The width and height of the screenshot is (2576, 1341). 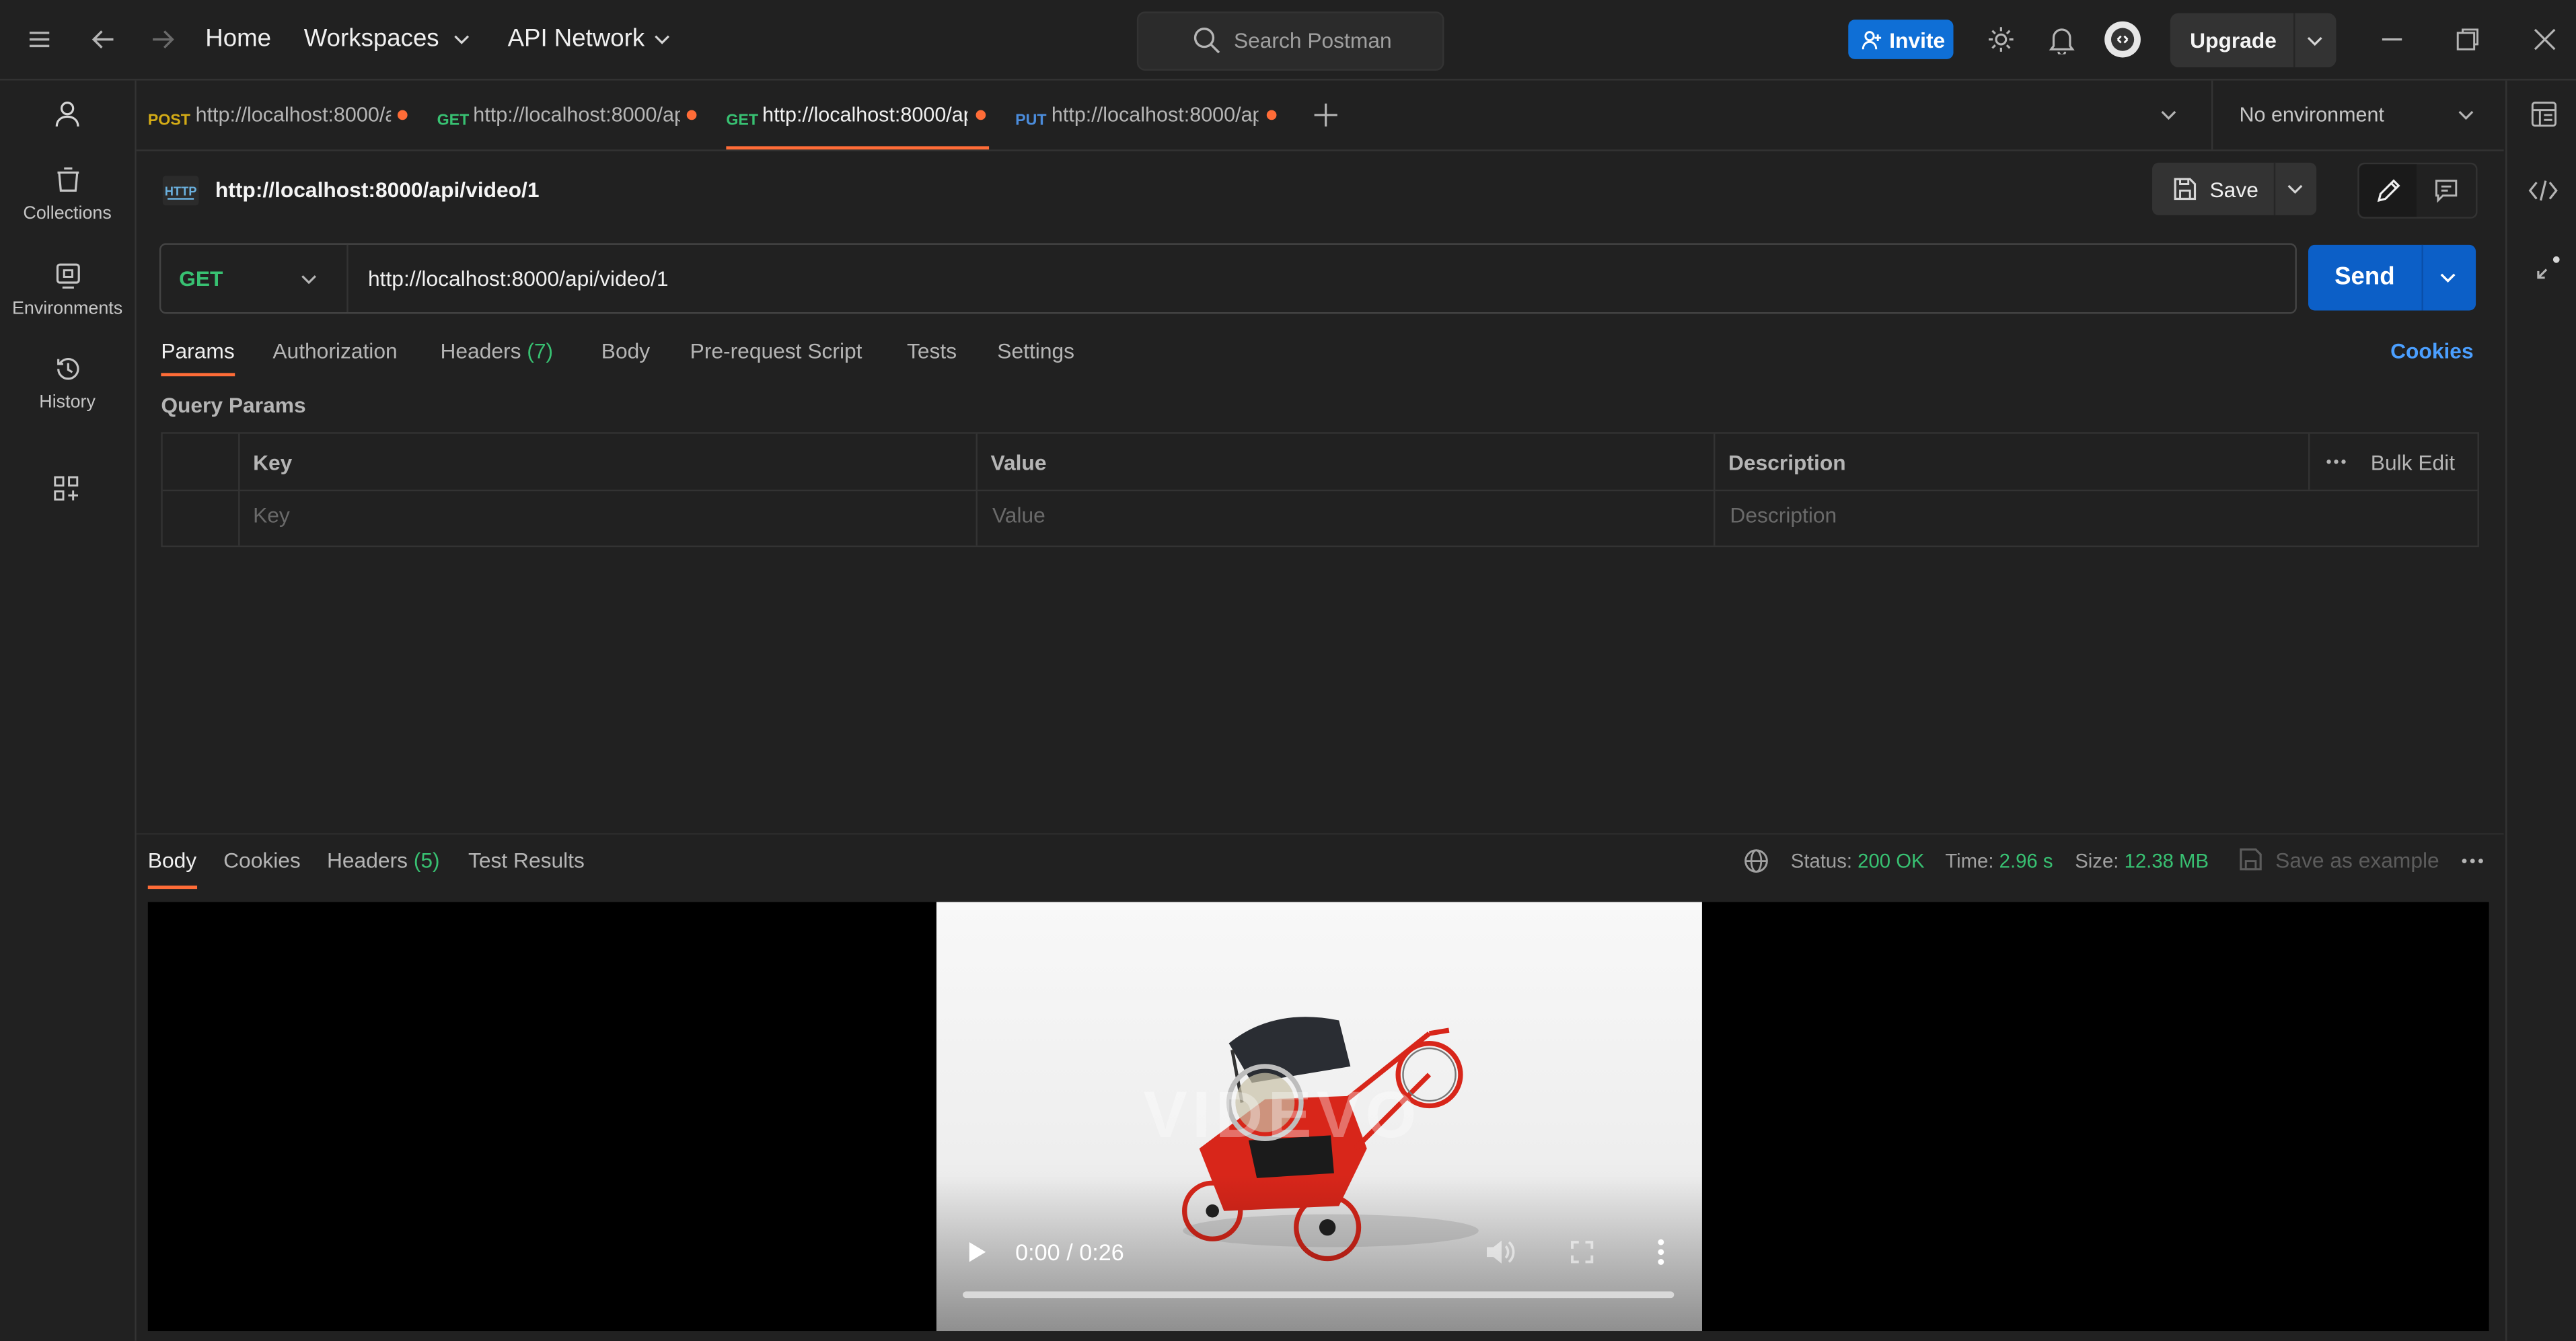 I want to click on method-value: GET, so click(x=201, y=278).